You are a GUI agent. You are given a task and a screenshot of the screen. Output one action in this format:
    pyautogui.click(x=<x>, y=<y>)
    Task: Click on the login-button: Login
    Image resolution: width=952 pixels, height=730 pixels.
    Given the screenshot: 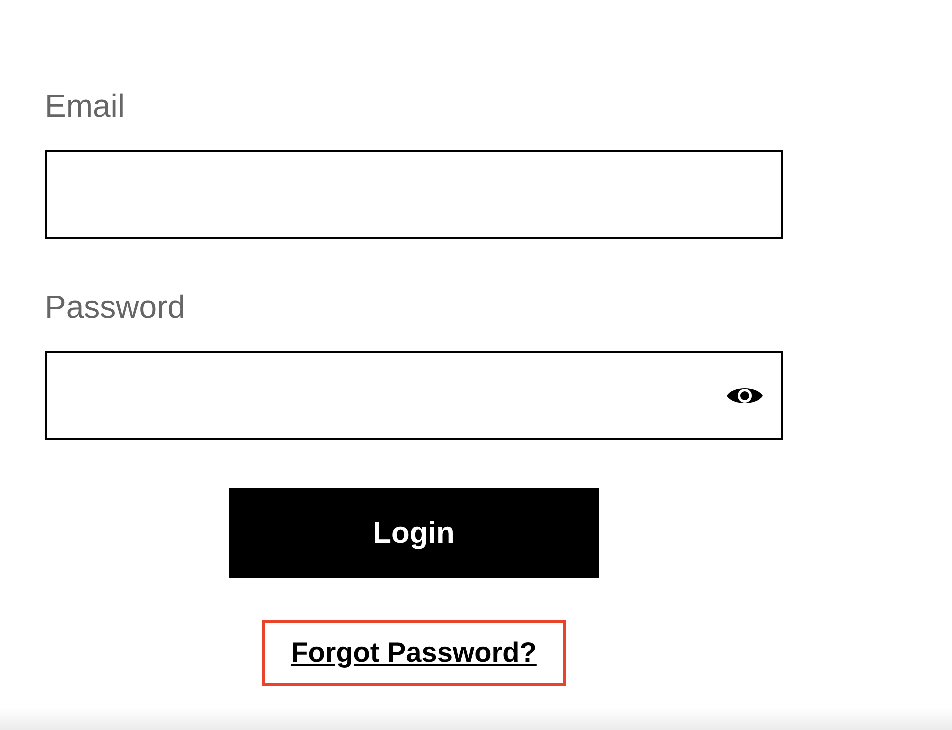 What is the action you would take?
    pyautogui.click(x=414, y=533)
    